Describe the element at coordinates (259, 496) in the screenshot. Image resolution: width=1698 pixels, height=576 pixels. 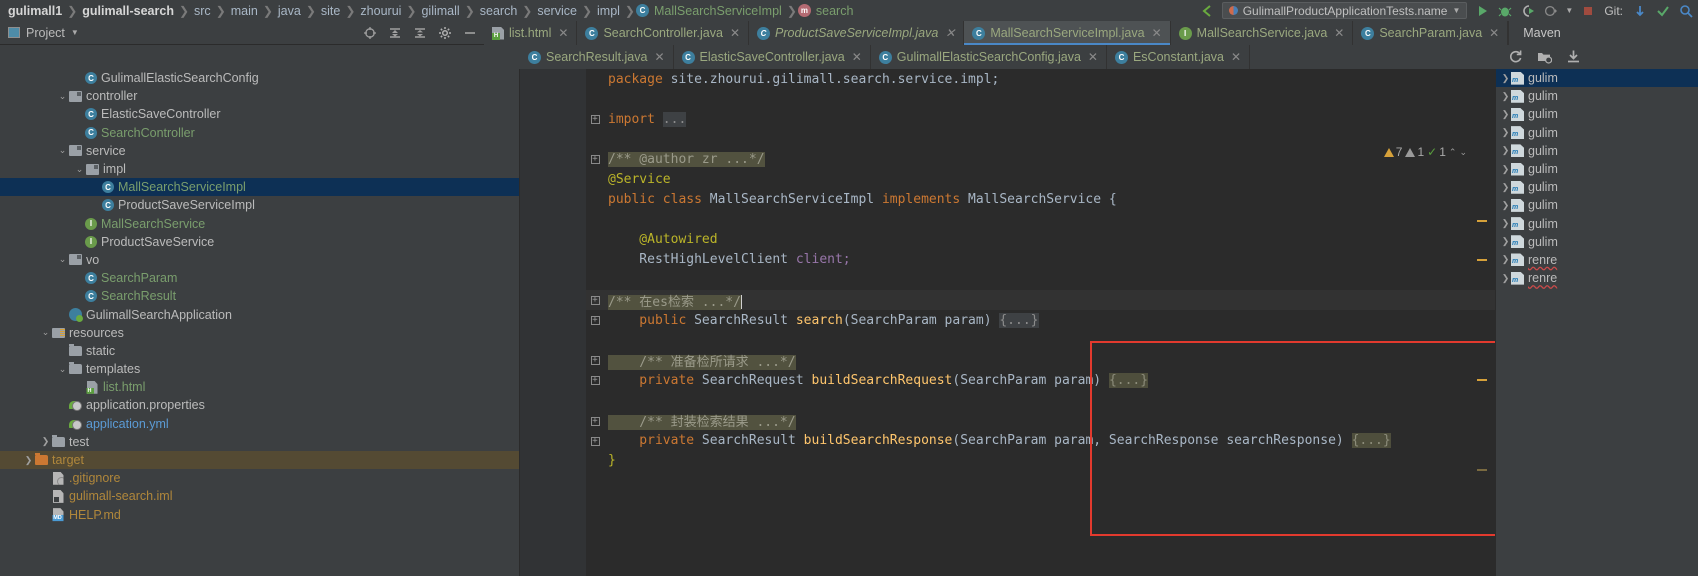
I see `tree-node: · gulimall-search.iml` at that location.